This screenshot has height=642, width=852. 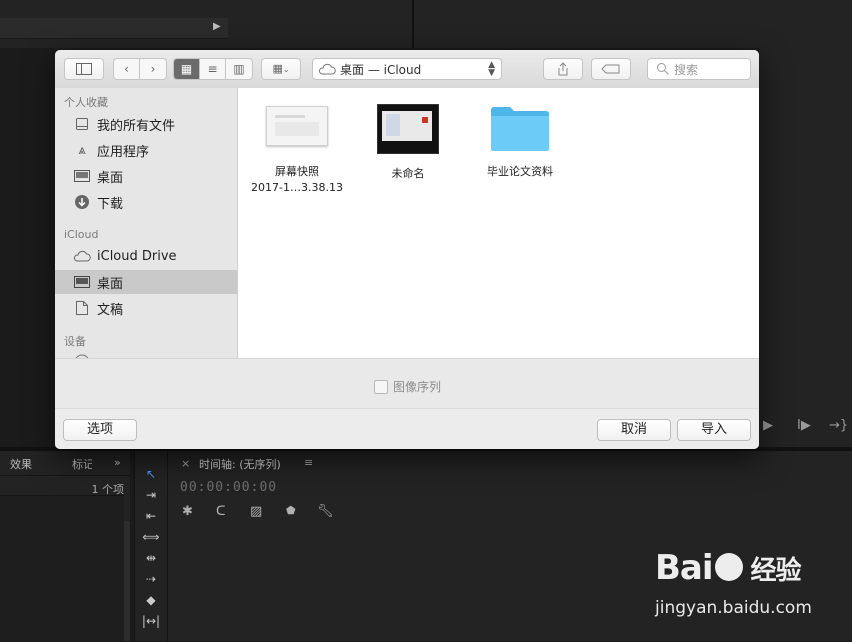 I want to click on panel-menu-icon: ≡, so click(x=308, y=462).